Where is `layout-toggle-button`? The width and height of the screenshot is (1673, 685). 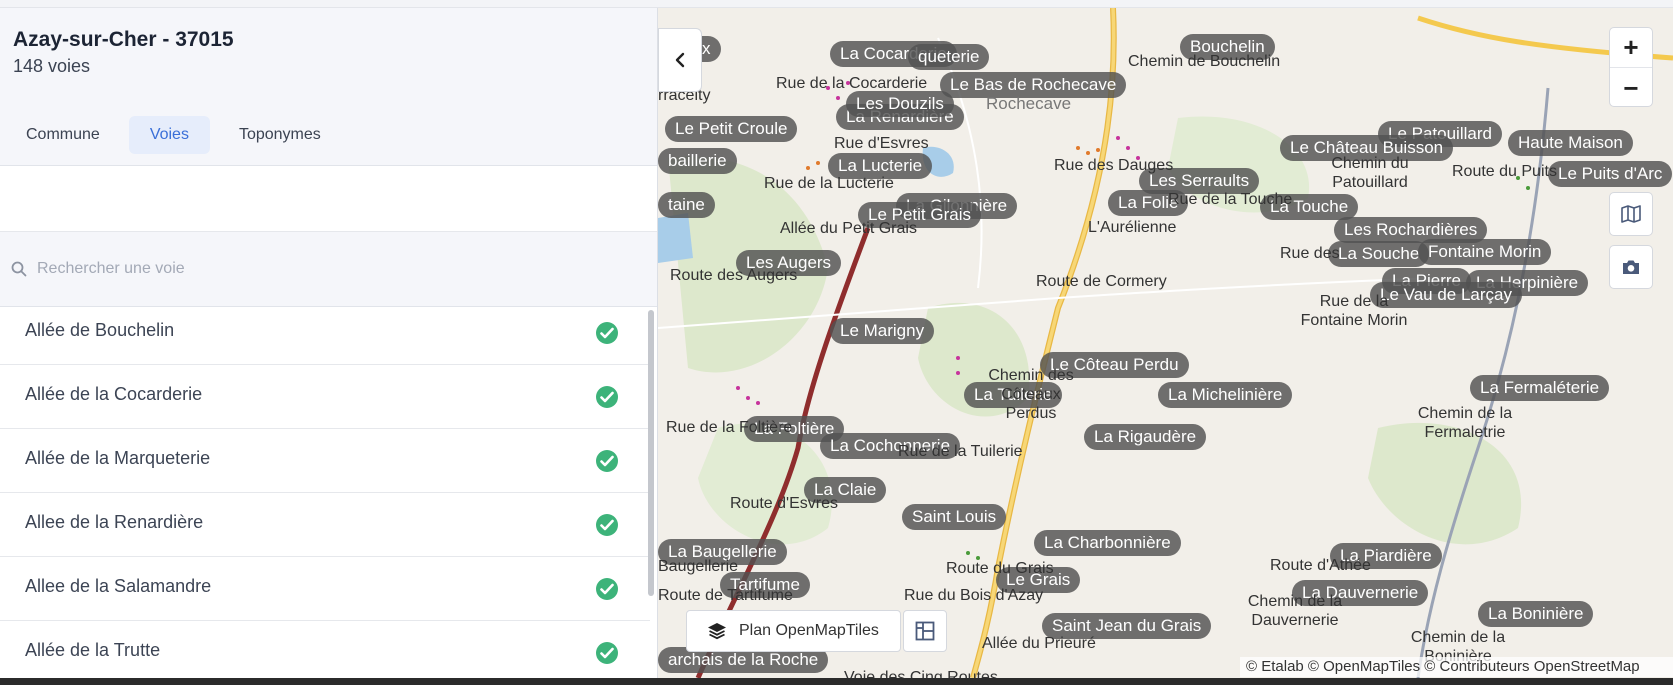 layout-toggle-button is located at coordinates (925, 631).